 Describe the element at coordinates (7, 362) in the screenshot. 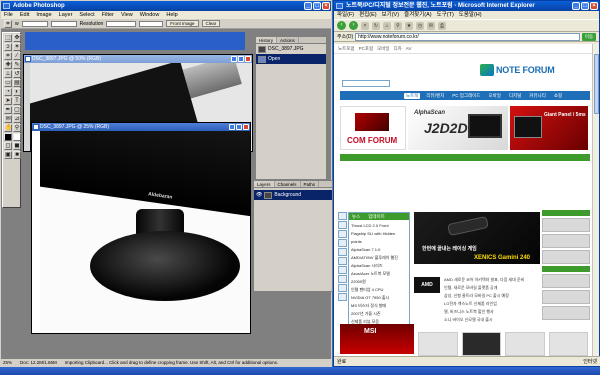

I see `zoom-level: 25%` at that location.